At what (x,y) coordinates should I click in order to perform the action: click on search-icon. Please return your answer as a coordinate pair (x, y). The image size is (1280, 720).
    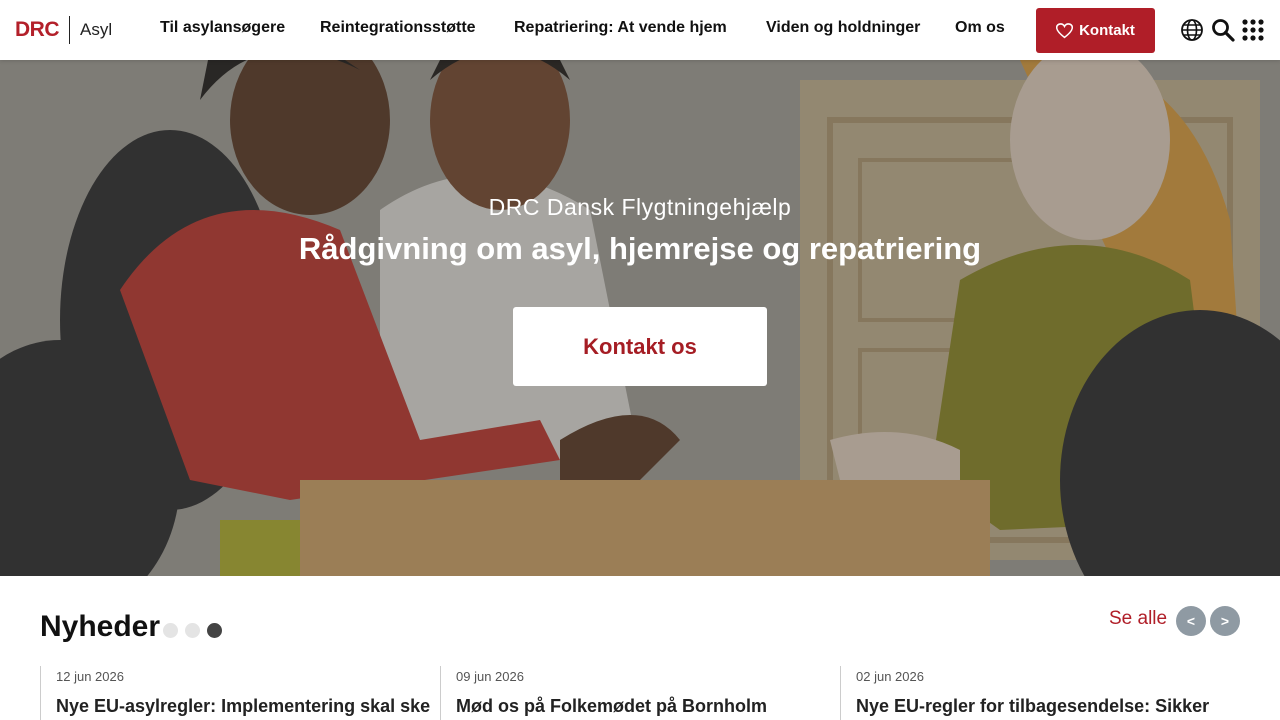
    Looking at the image, I should click on (1223, 30).